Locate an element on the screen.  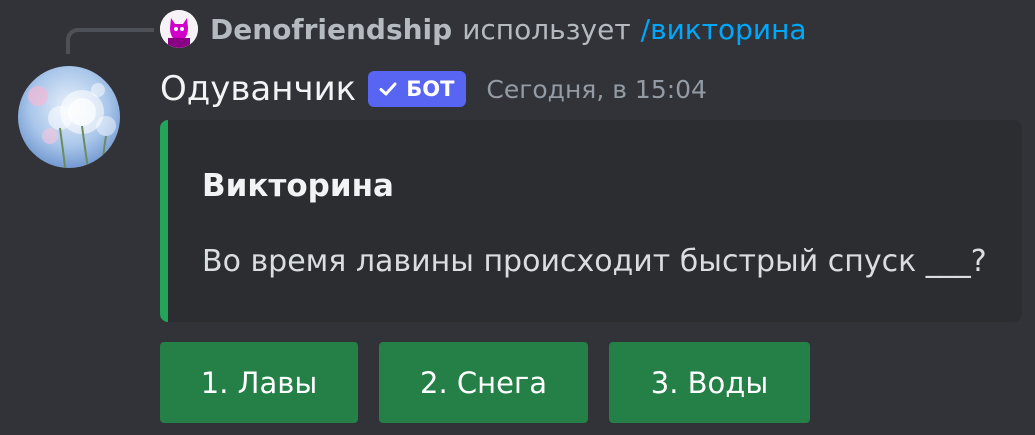
author-avatar is located at coordinates (69, 117).